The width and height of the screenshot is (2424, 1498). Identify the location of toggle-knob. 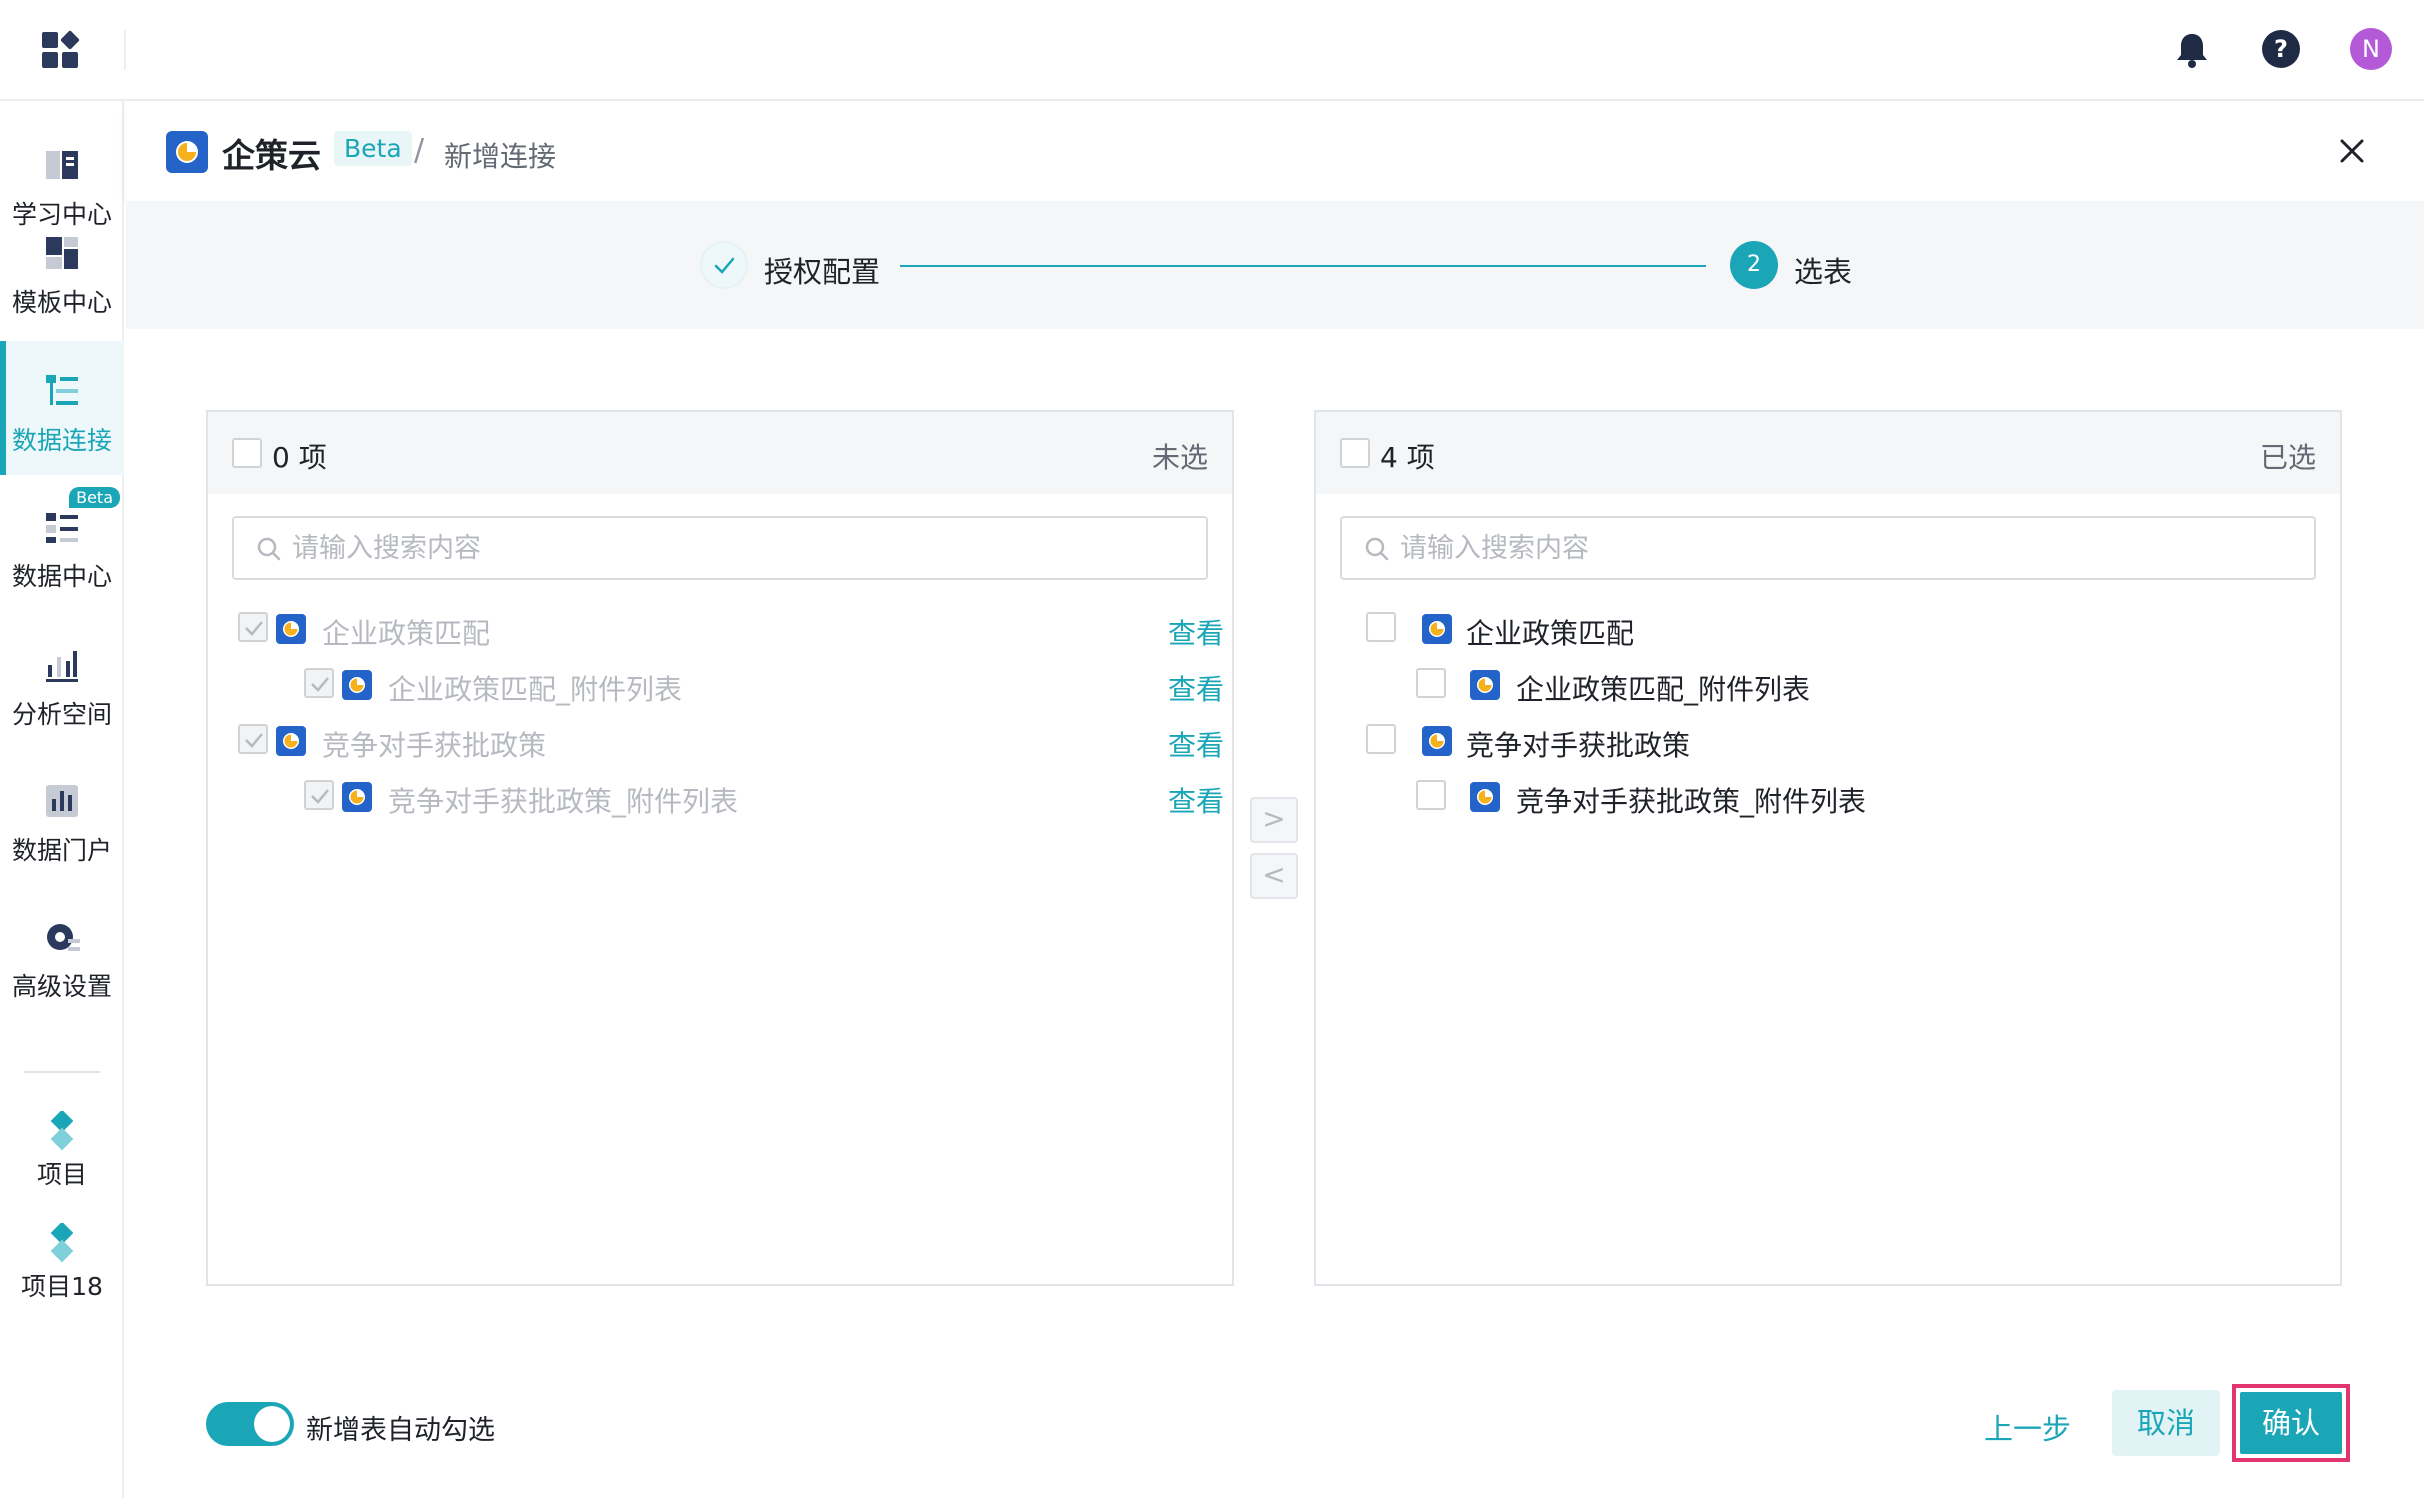
(272, 1424).